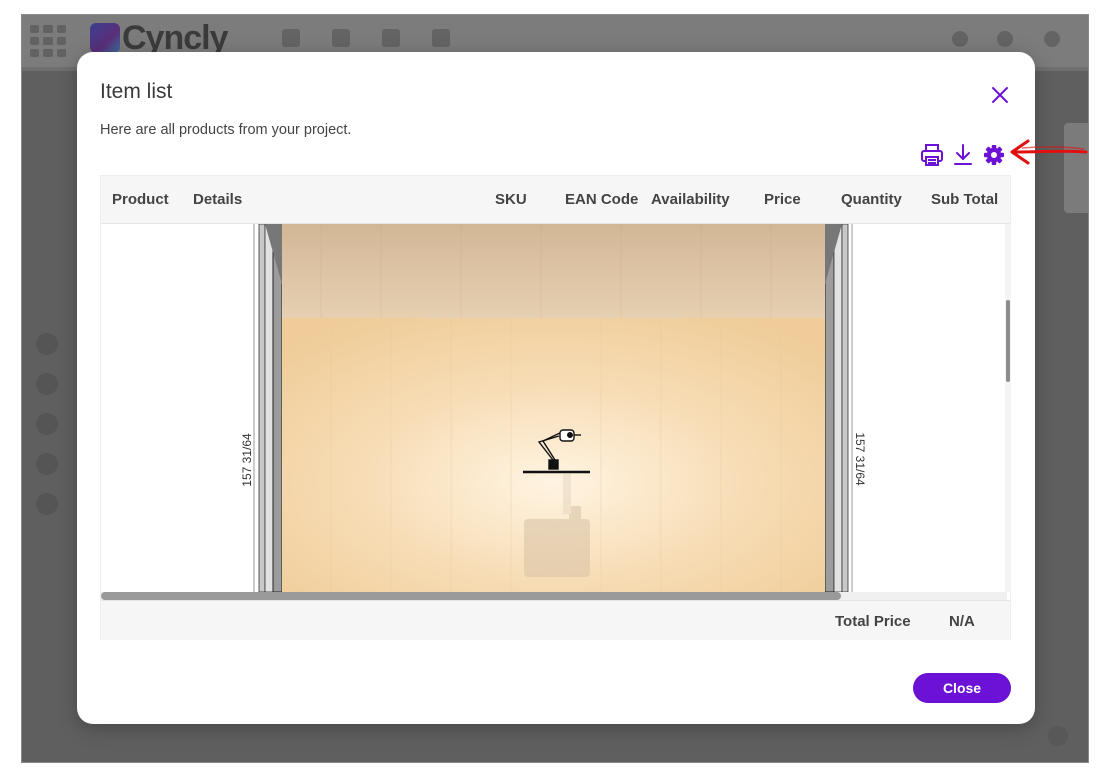 The width and height of the screenshot is (1102, 784). What do you see at coordinates (341, 38) in the screenshot?
I see `app-undo-icon` at bounding box center [341, 38].